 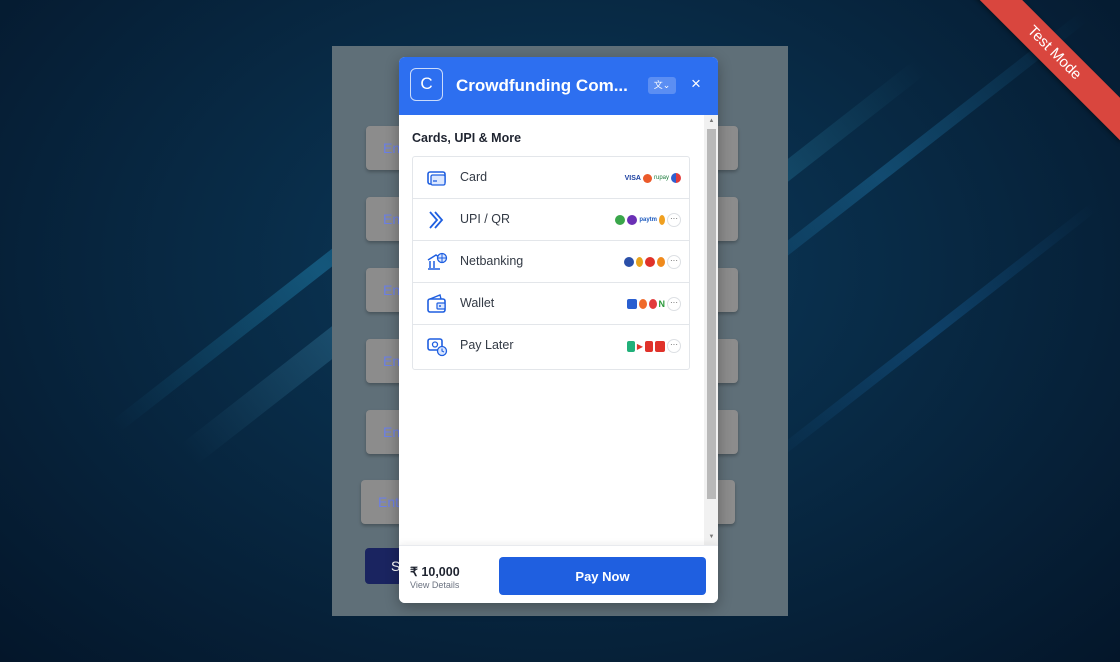 I want to click on pay-later-icon, so click(x=437, y=347).